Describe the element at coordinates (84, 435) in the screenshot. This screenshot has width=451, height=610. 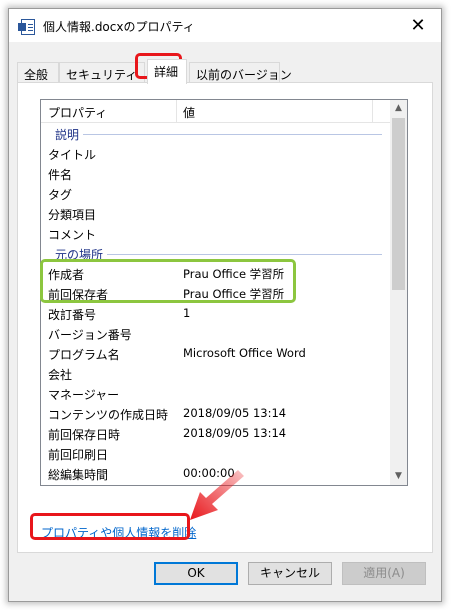
I see `property-name: 前回保存日時` at that location.